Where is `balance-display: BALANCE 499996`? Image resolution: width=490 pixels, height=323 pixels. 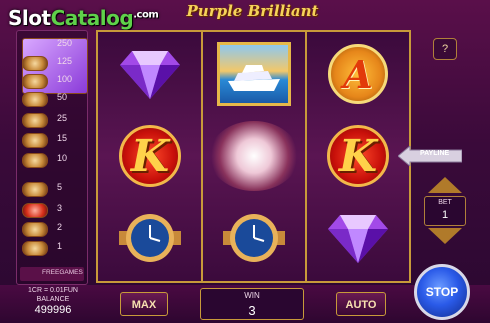
balance-display: BALANCE 499996 is located at coordinates (53, 309).